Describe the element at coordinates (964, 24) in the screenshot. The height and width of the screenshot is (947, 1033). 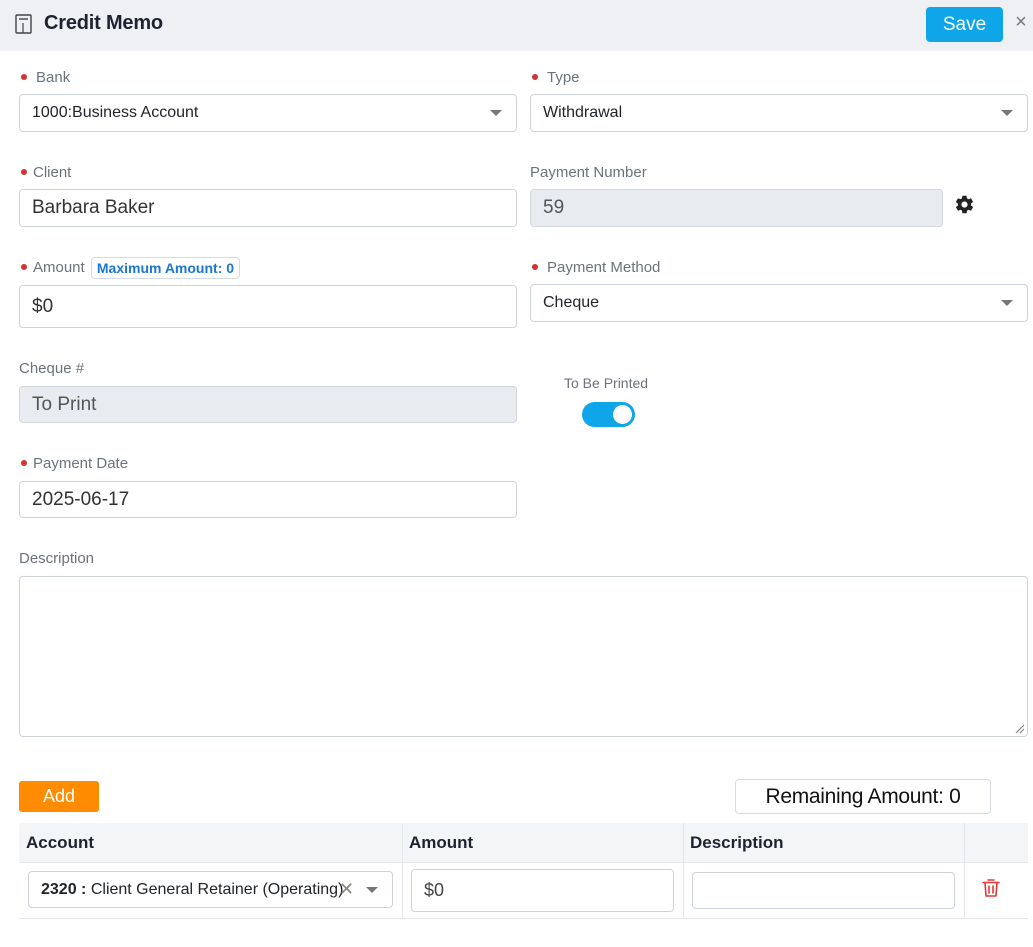
I see `save-button: Save` at that location.